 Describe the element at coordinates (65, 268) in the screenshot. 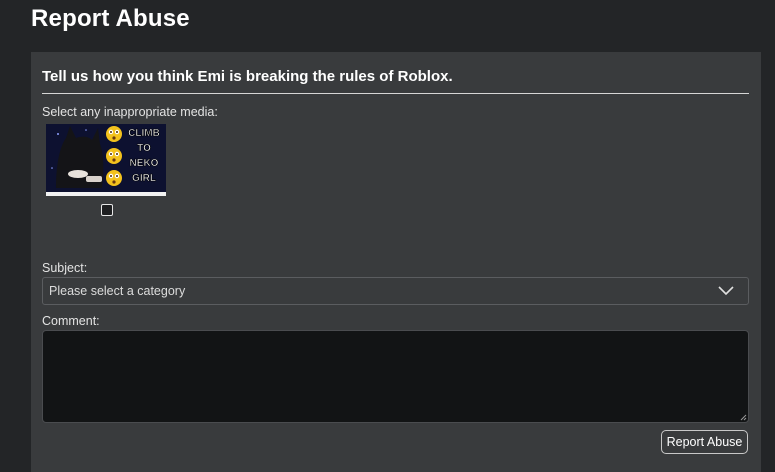

I see `subject-label: Subject:` at that location.